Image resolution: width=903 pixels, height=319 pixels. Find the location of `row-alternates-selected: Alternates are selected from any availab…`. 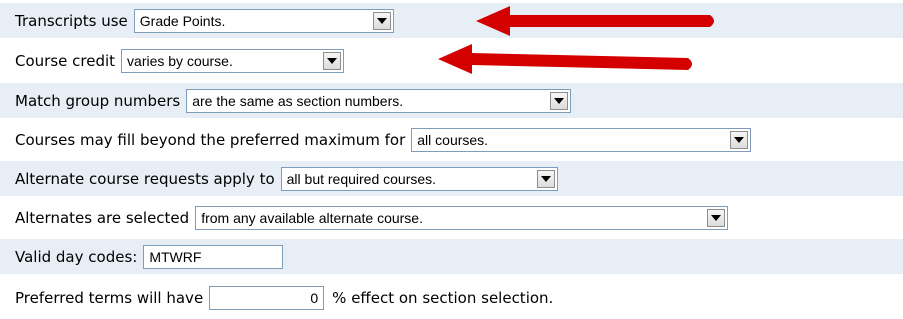

row-alternates-selected: Alternates are selected from any availab… is located at coordinates (451, 217).